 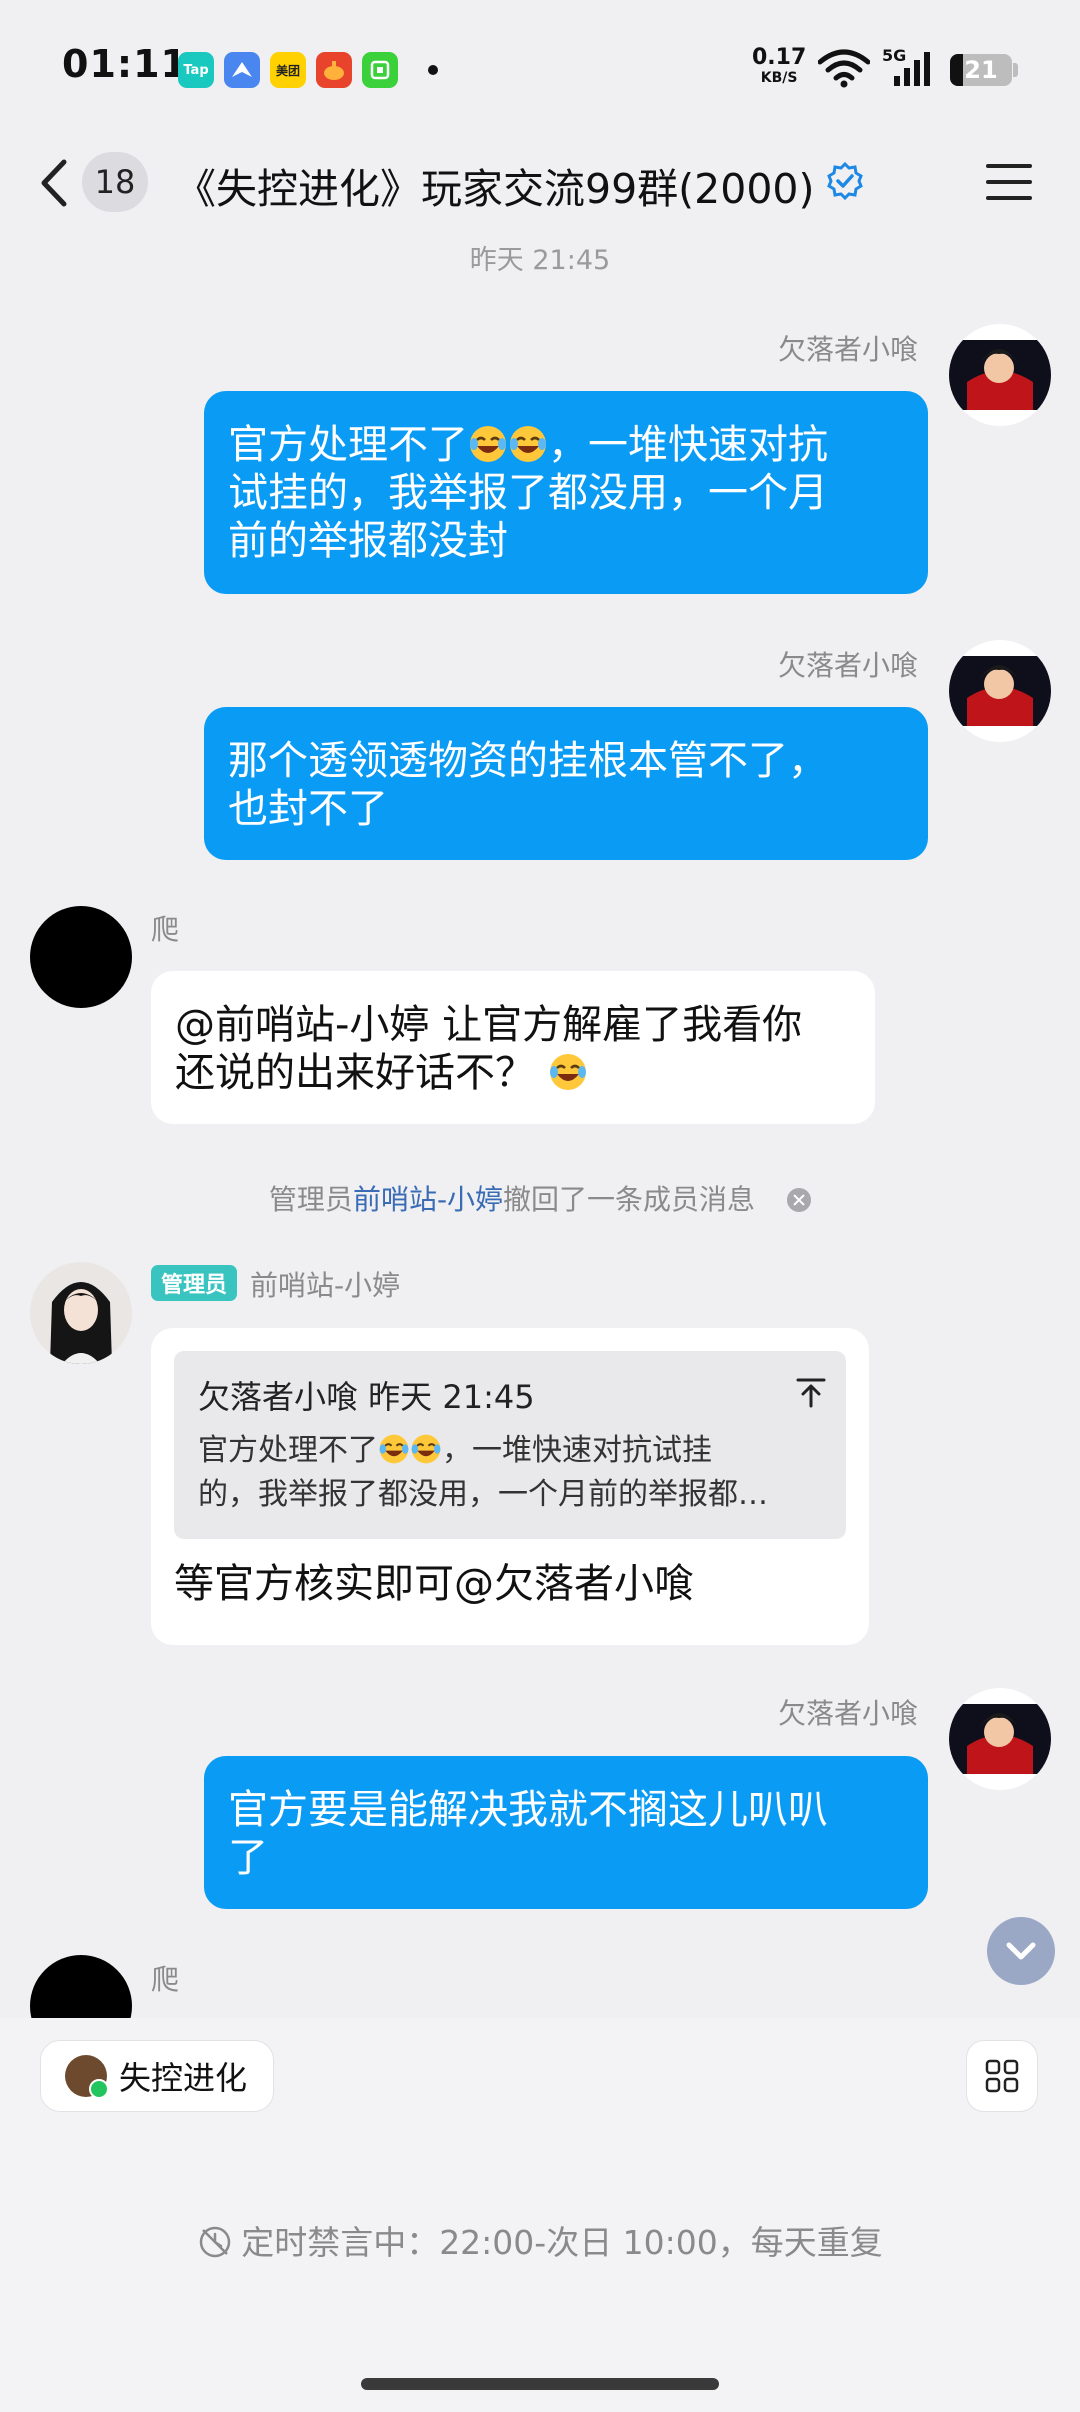 I want to click on message-bubble: @前哨站-小婷 让官方解雇了我看你 还说的出来好话不？, so click(x=513, y=1047).